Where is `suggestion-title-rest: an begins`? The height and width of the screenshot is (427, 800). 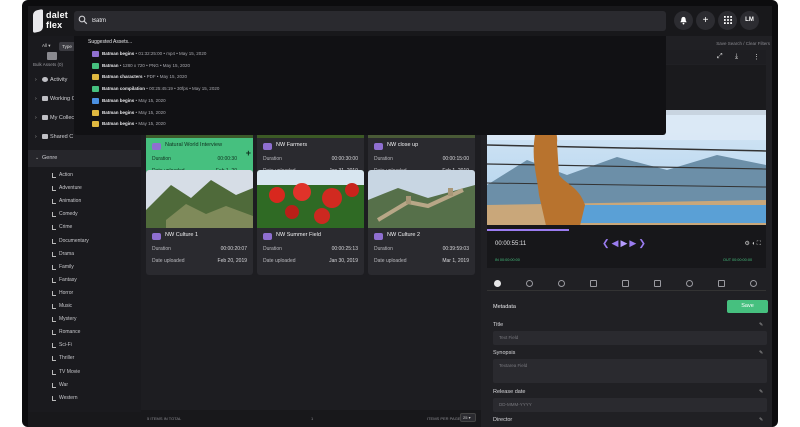 suggestion-title-rest: an begins is located at coordinates (124, 124).